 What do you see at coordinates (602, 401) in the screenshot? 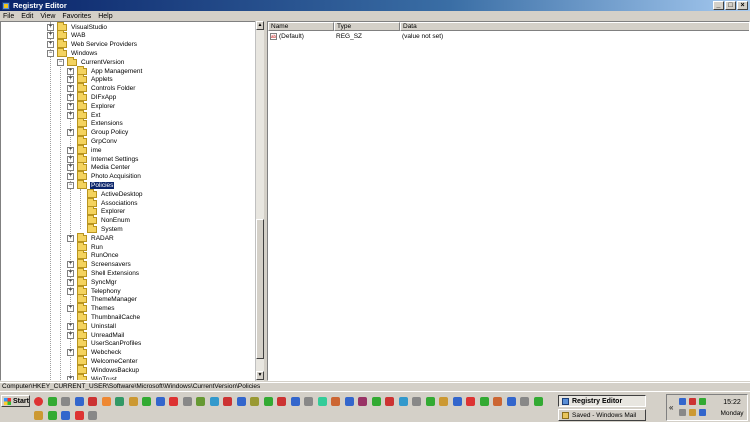
I see `task-registry-editor: Registry Editor` at bounding box center [602, 401].